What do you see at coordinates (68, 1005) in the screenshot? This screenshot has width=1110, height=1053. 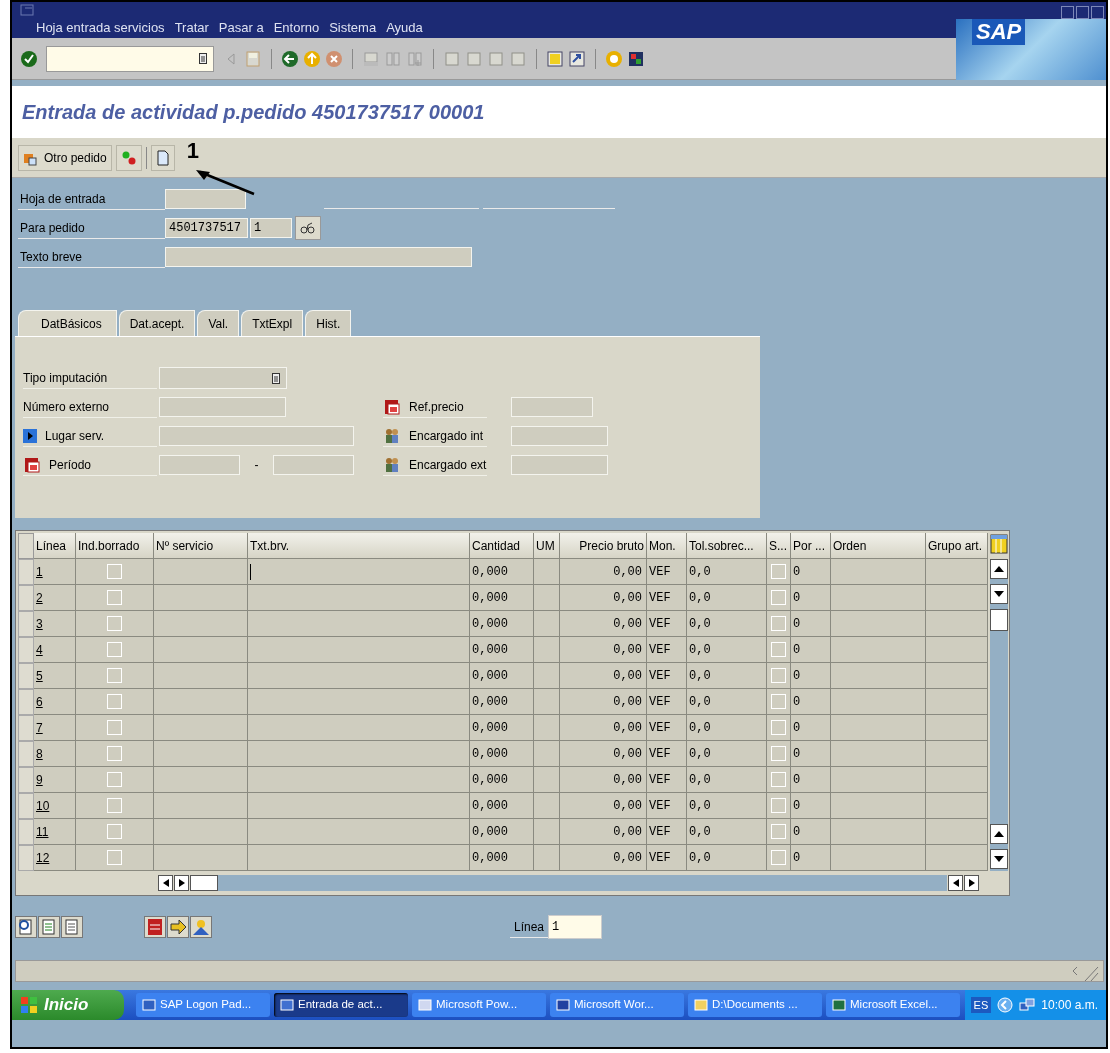 I see `start-button: Inicio` at bounding box center [68, 1005].